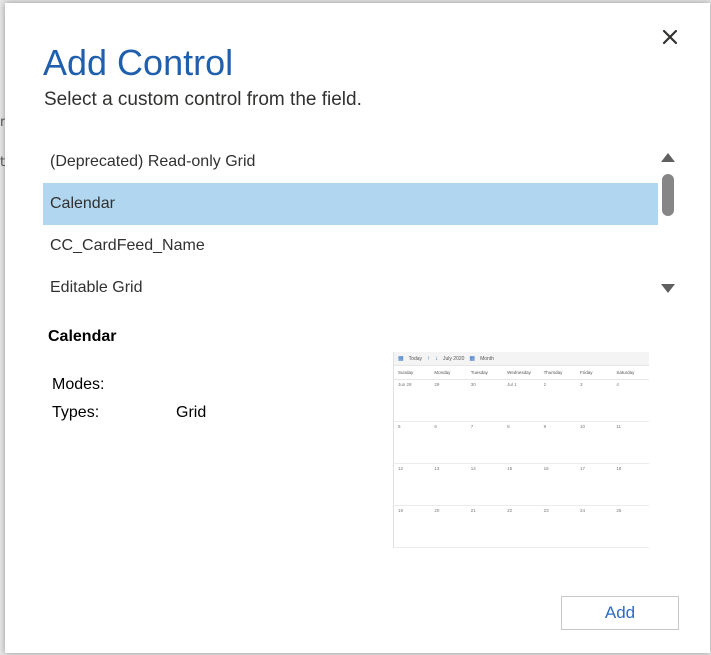 This screenshot has width=711, height=655. Describe the element at coordinates (519, 372) in the screenshot. I see `weekday-label: Wednesday` at that location.